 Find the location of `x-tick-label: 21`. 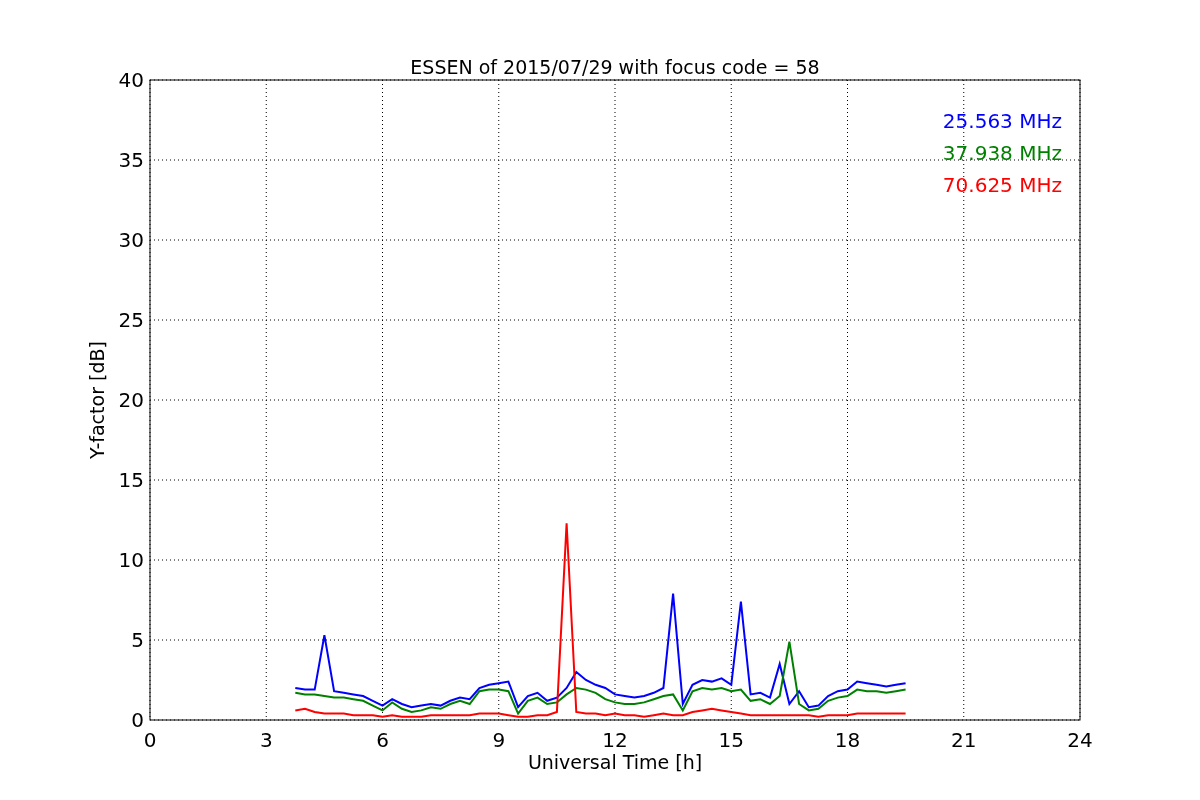

x-tick-label: 21 is located at coordinates (964, 740).